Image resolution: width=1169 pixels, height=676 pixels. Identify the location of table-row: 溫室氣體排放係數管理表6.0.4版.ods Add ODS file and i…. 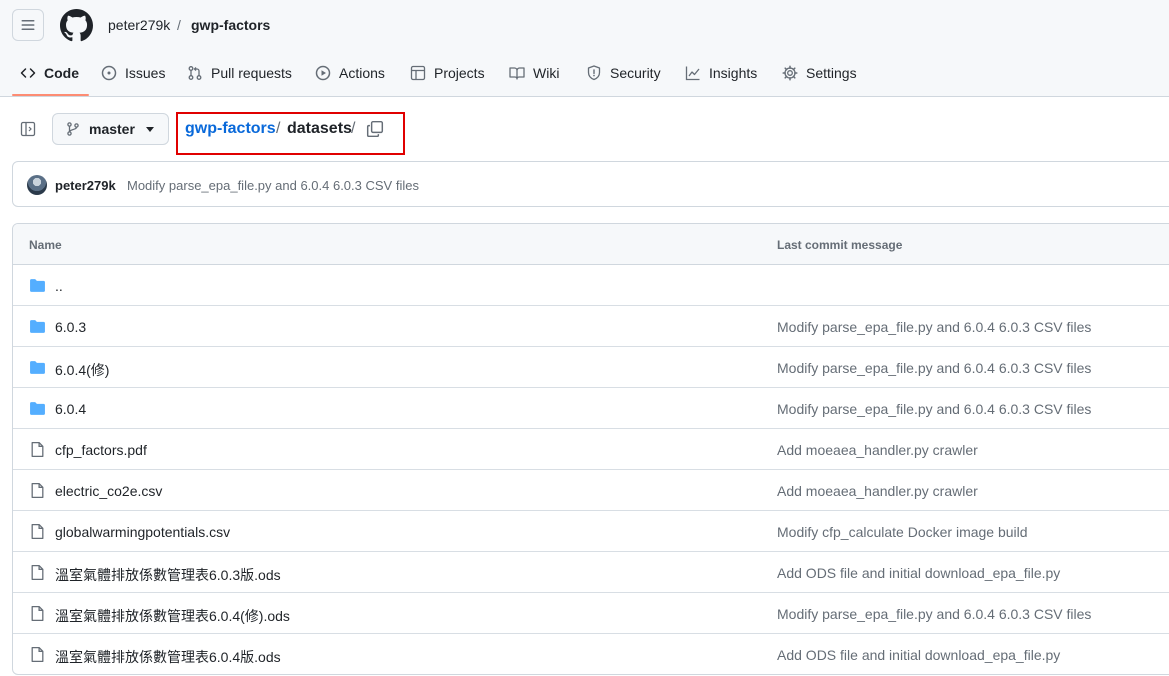
(591, 654).